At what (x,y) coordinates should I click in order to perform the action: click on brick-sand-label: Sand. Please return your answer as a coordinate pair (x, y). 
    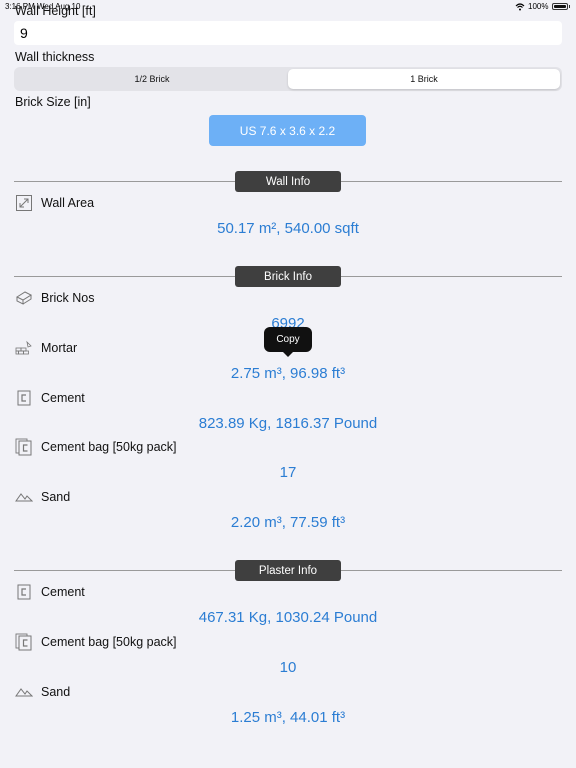
    Looking at the image, I should click on (56, 497).